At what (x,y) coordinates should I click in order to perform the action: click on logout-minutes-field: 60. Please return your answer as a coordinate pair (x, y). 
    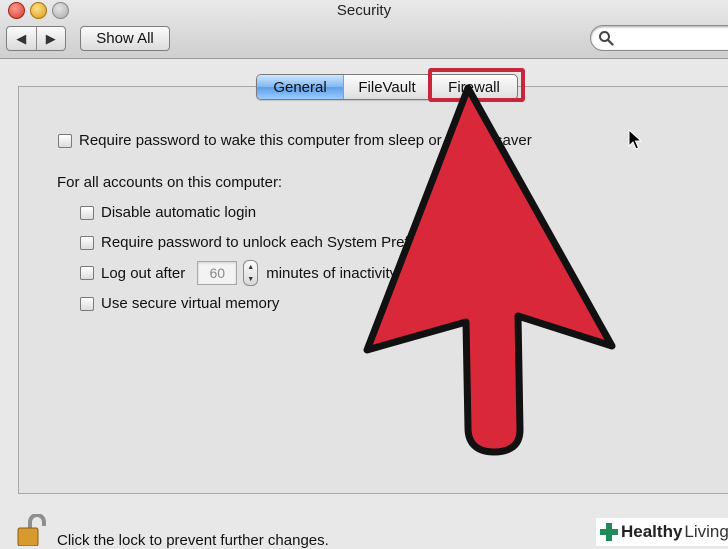
    Looking at the image, I should click on (217, 273).